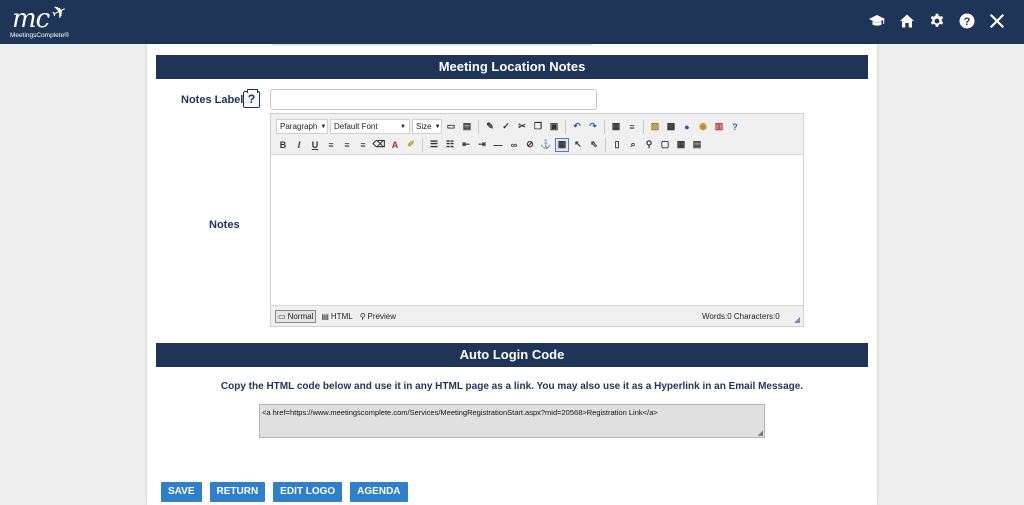 Image resolution: width=1024 pixels, height=505 pixels. Describe the element at coordinates (433, 99) in the screenshot. I see `notes-label-input` at that location.